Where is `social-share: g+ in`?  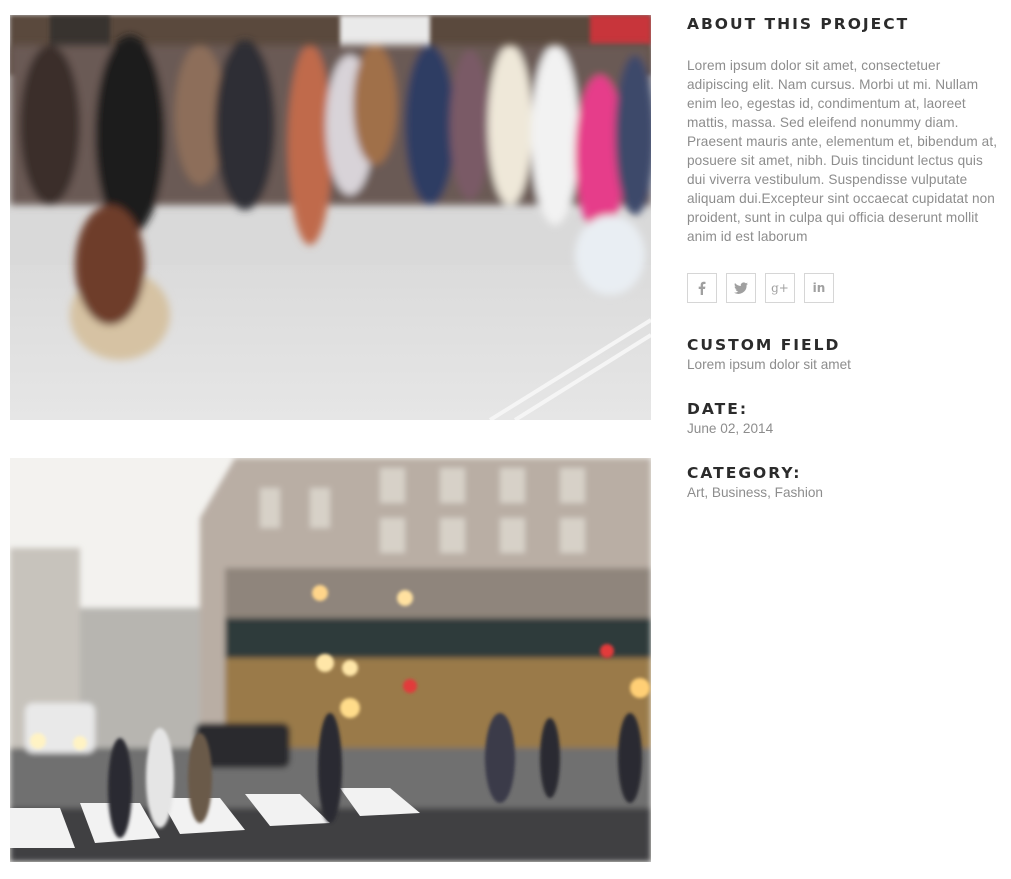
social-share: g+ in is located at coordinates (843, 288).